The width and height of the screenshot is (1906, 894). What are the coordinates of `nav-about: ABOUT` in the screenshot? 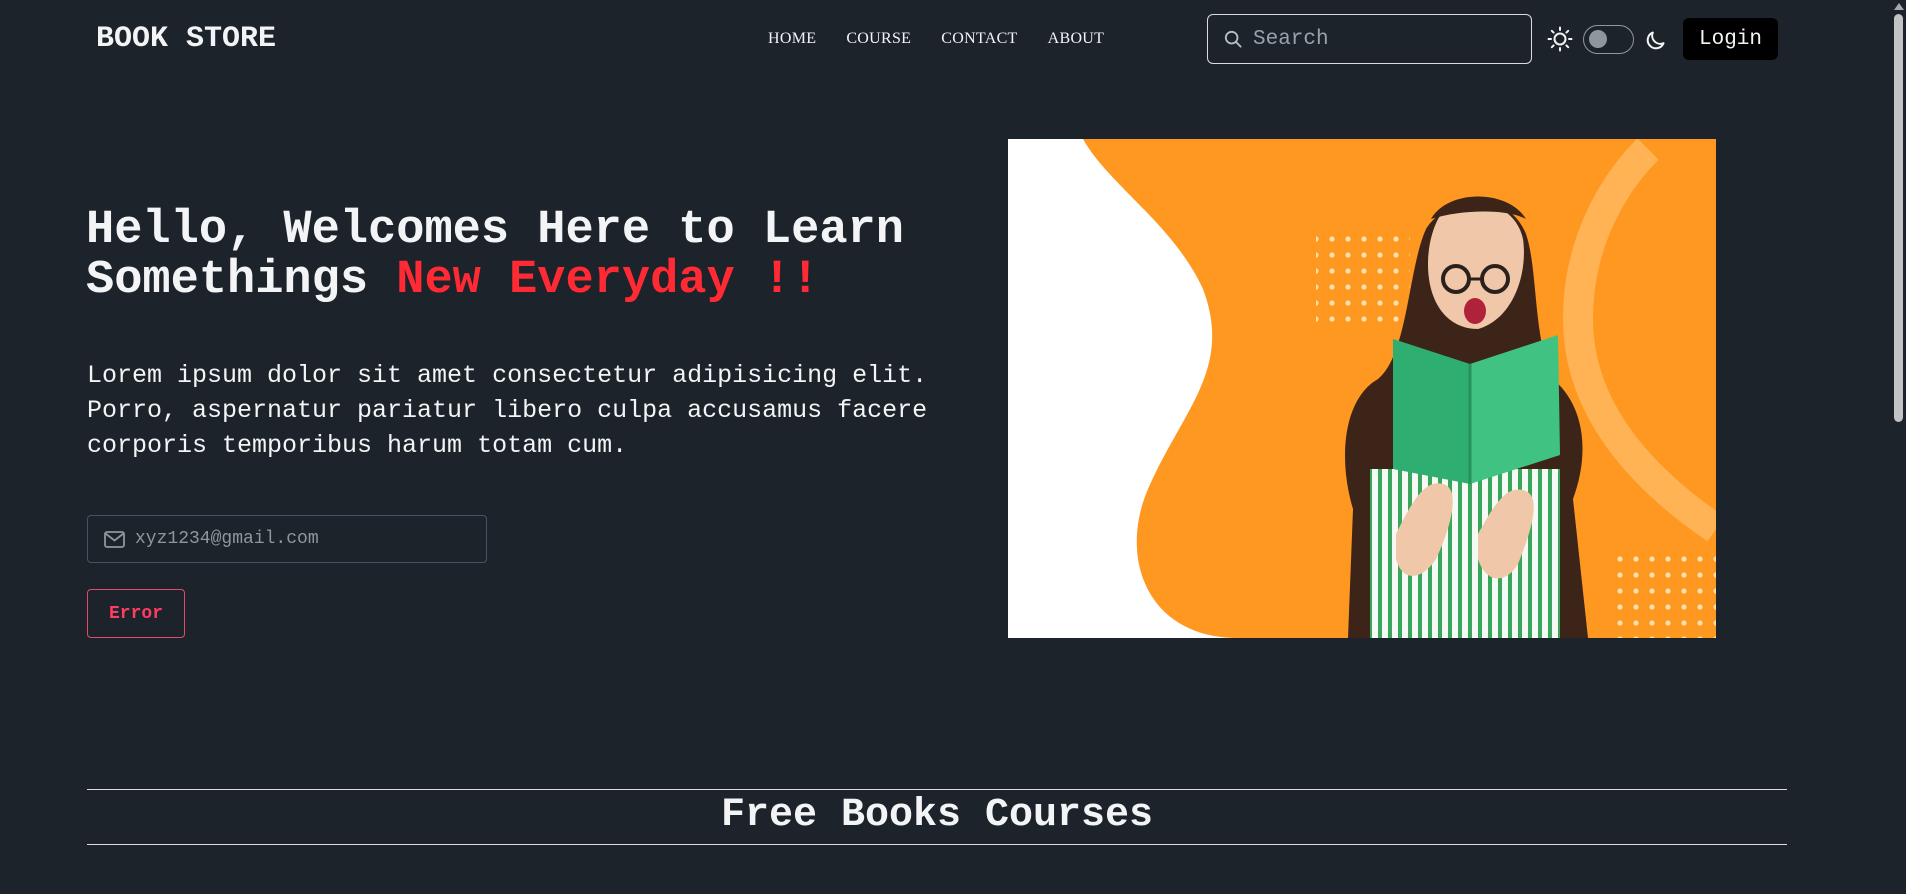 It's located at (1076, 39).